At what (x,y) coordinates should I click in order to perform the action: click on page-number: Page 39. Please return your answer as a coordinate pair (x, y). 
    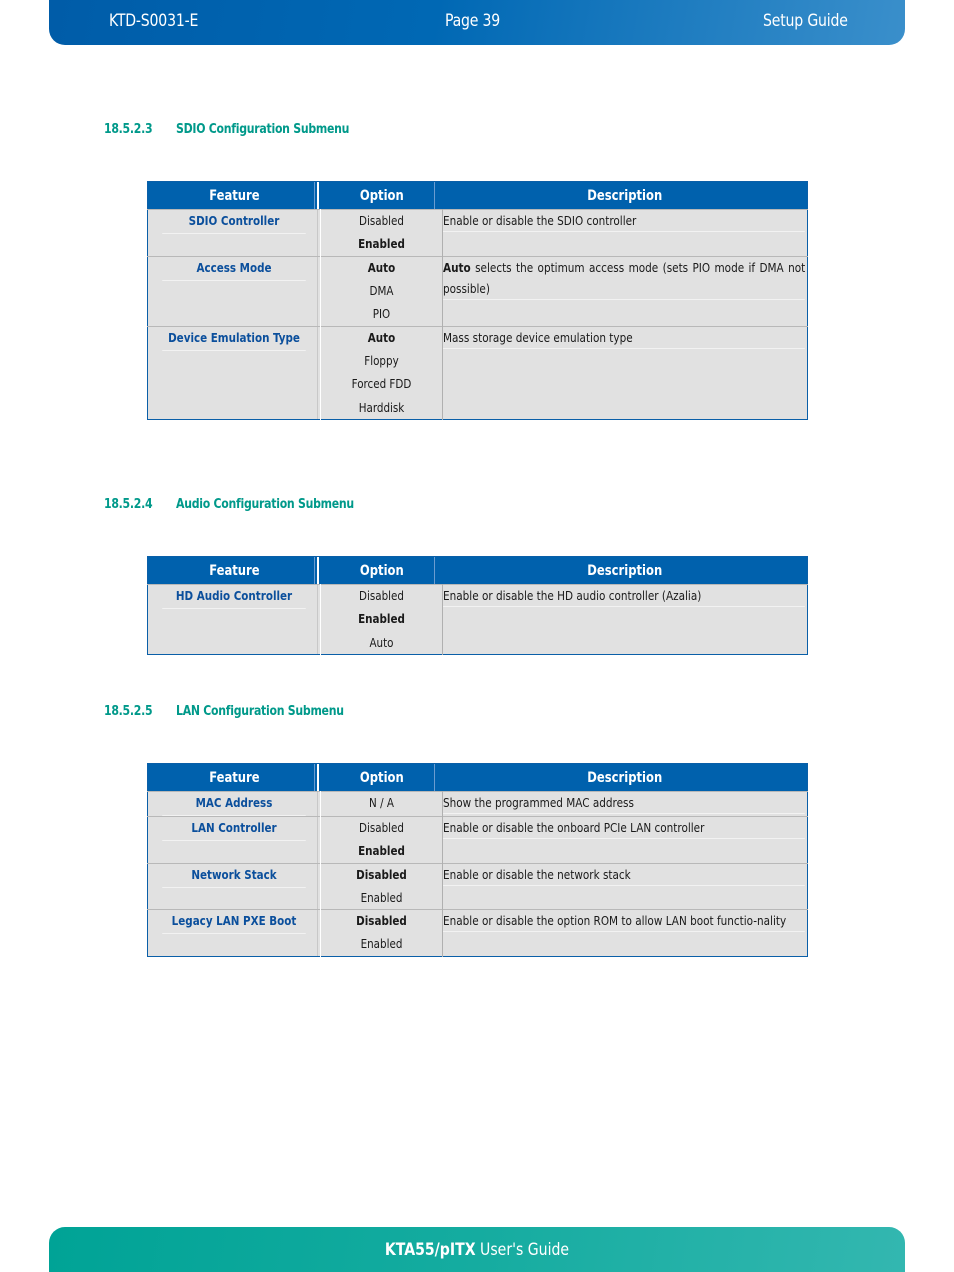
    Looking at the image, I should click on (473, 21).